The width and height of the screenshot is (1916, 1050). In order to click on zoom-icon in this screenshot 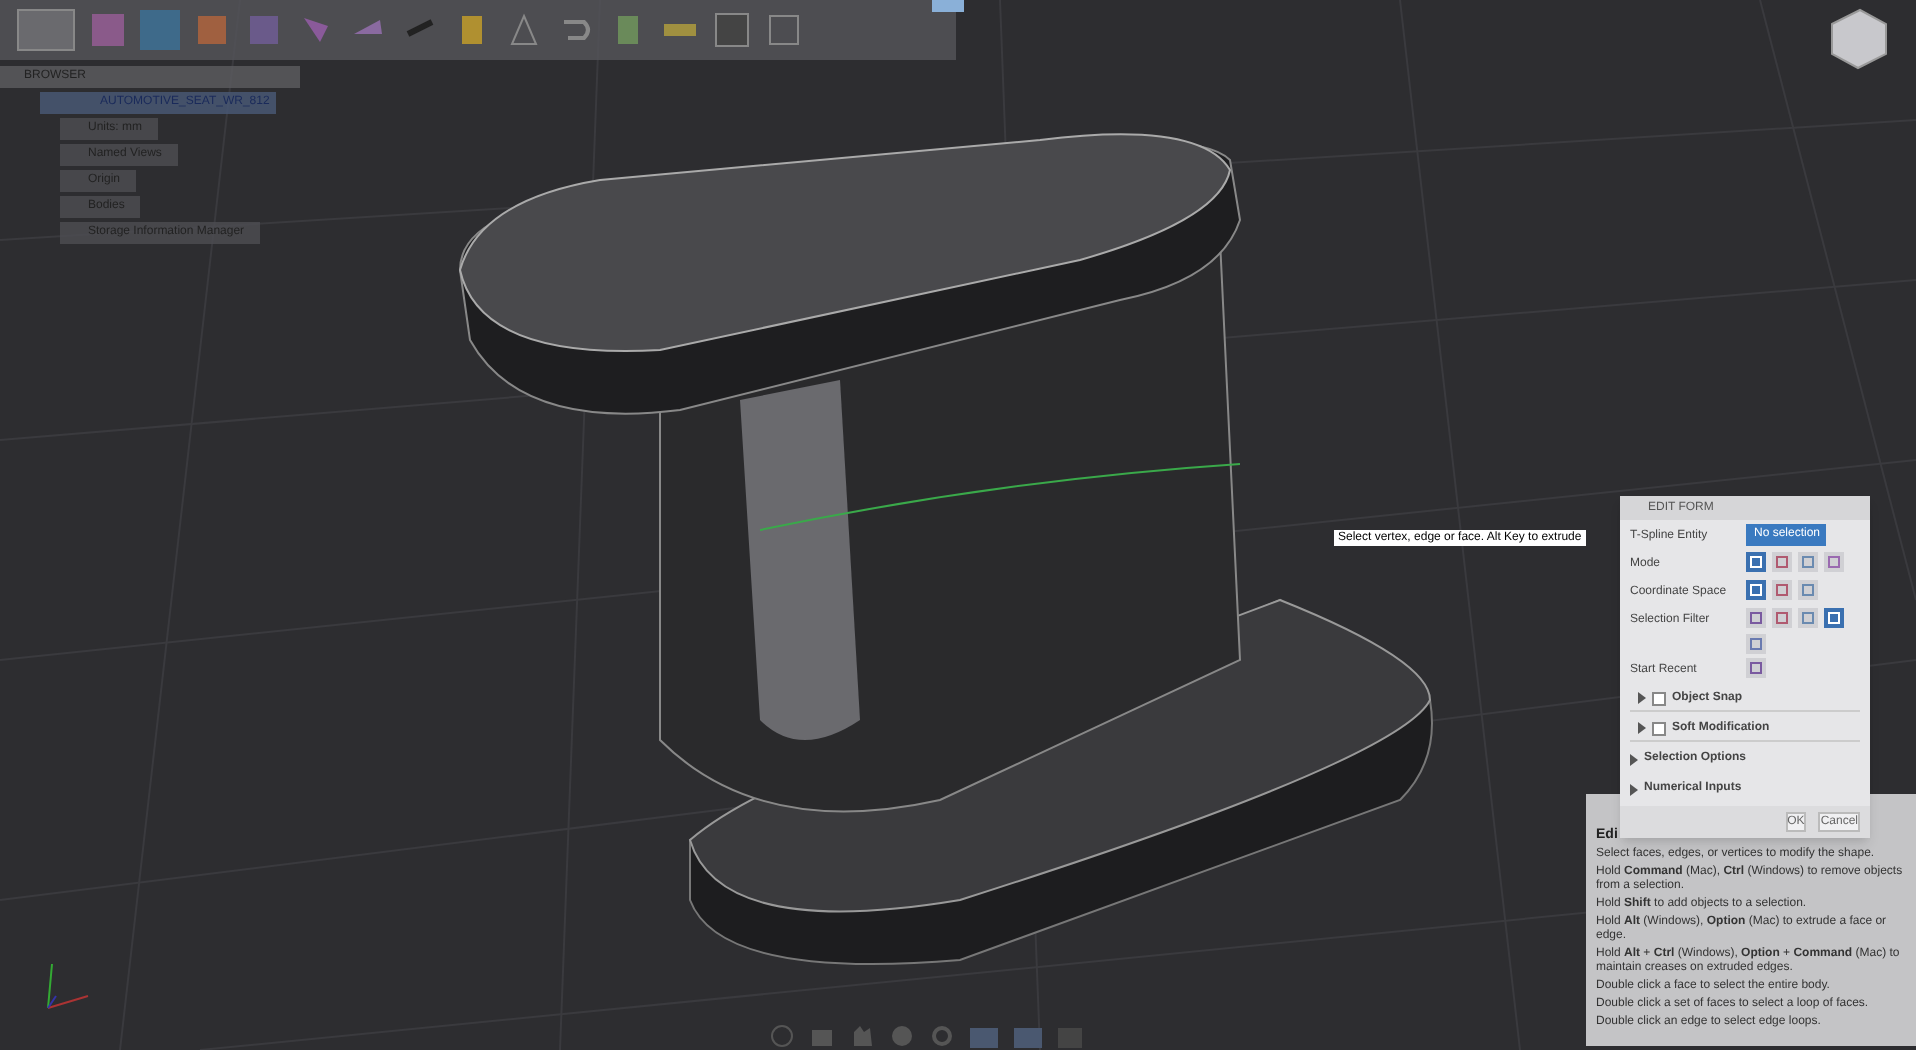, I will do `click(902, 1036)`.